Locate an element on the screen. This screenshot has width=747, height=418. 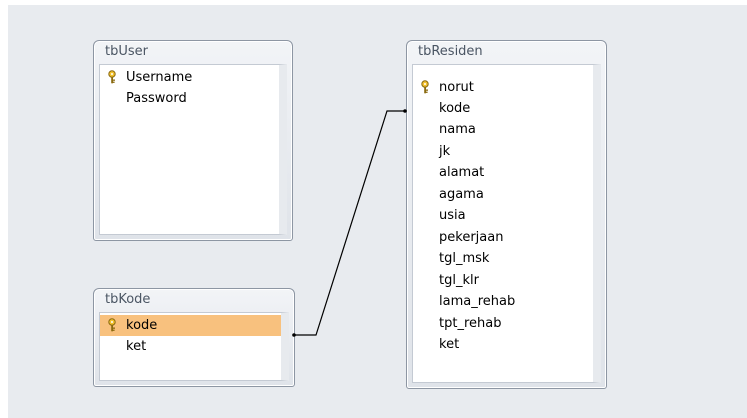
field-row-agama: agama is located at coordinates (503, 194).